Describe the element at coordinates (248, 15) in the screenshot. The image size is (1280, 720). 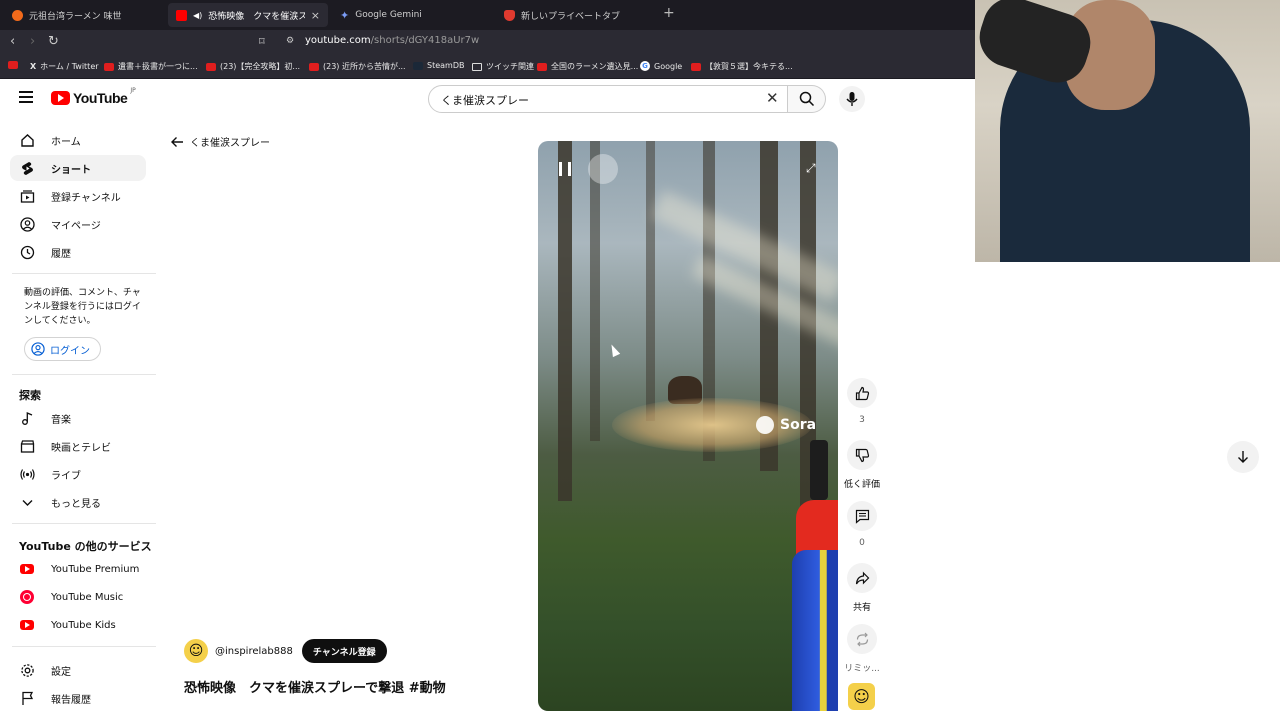
I see `tab-youtube-short: ◀) 恐怖映像 クマを催涙スプレーで ×` at that location.